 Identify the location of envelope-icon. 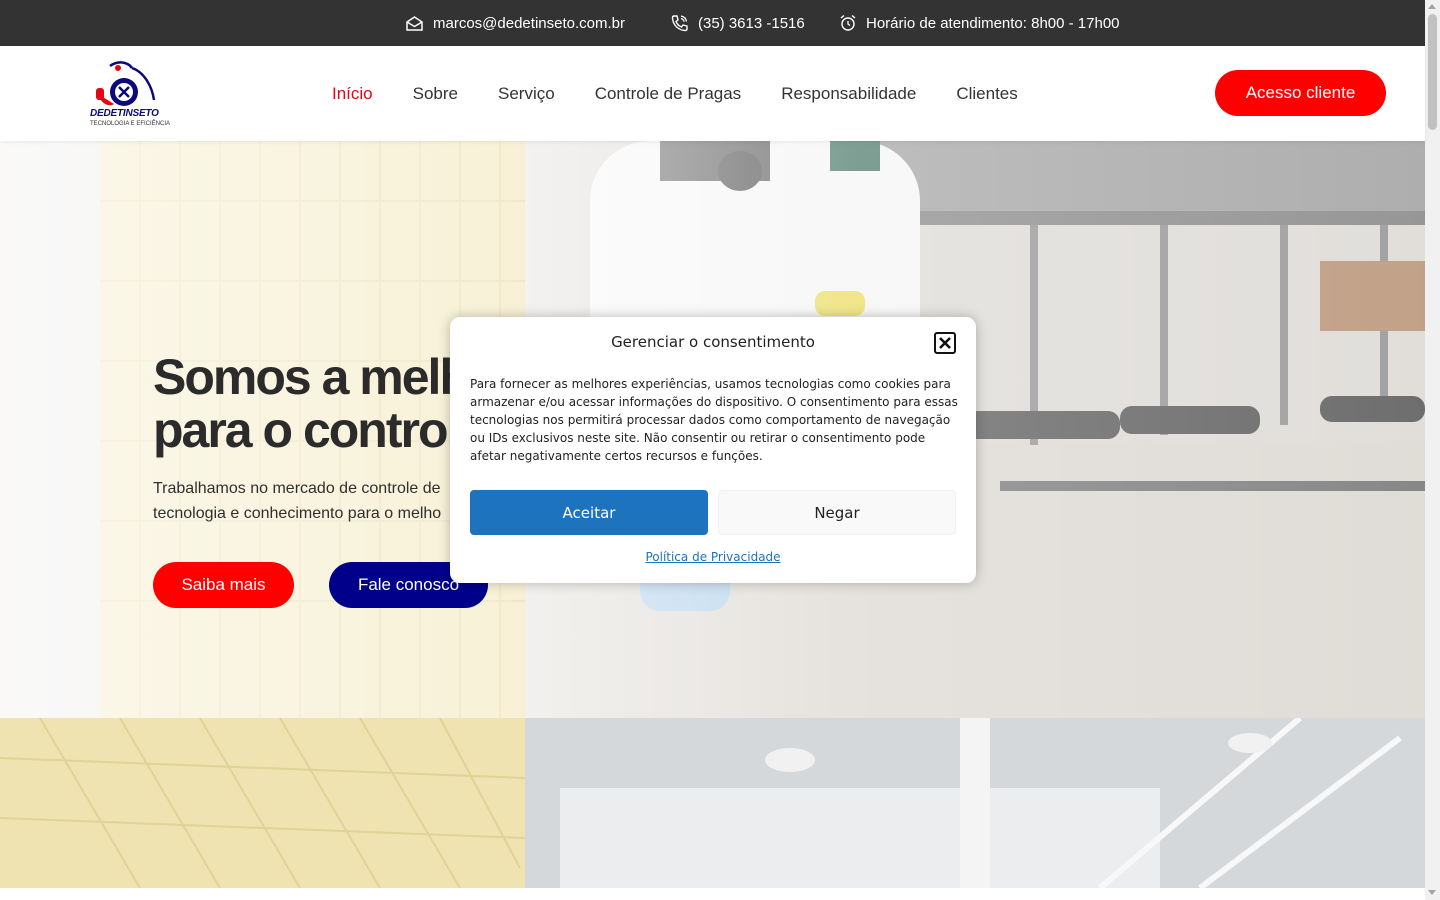
(414, 23).